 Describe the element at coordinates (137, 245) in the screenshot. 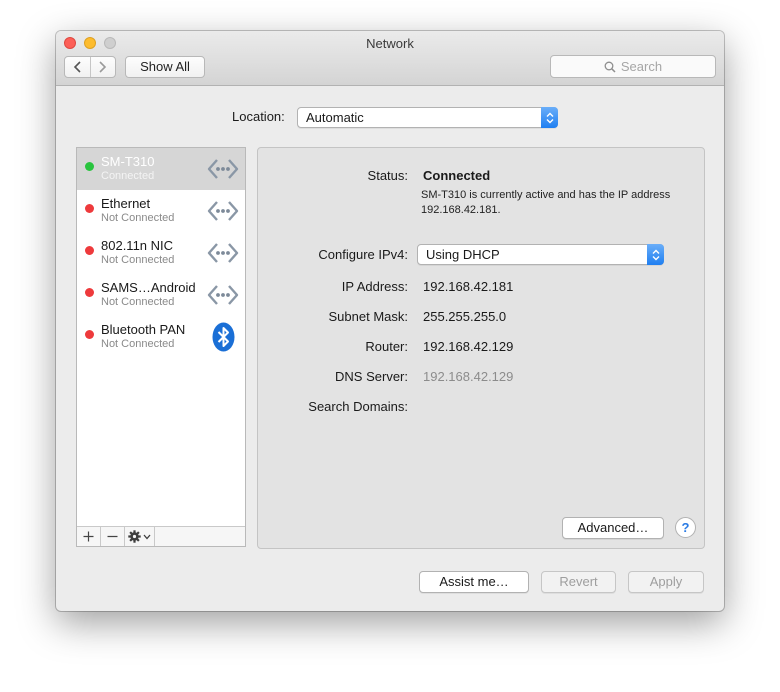

I see `service-name: 802.11n NIC` at that location.